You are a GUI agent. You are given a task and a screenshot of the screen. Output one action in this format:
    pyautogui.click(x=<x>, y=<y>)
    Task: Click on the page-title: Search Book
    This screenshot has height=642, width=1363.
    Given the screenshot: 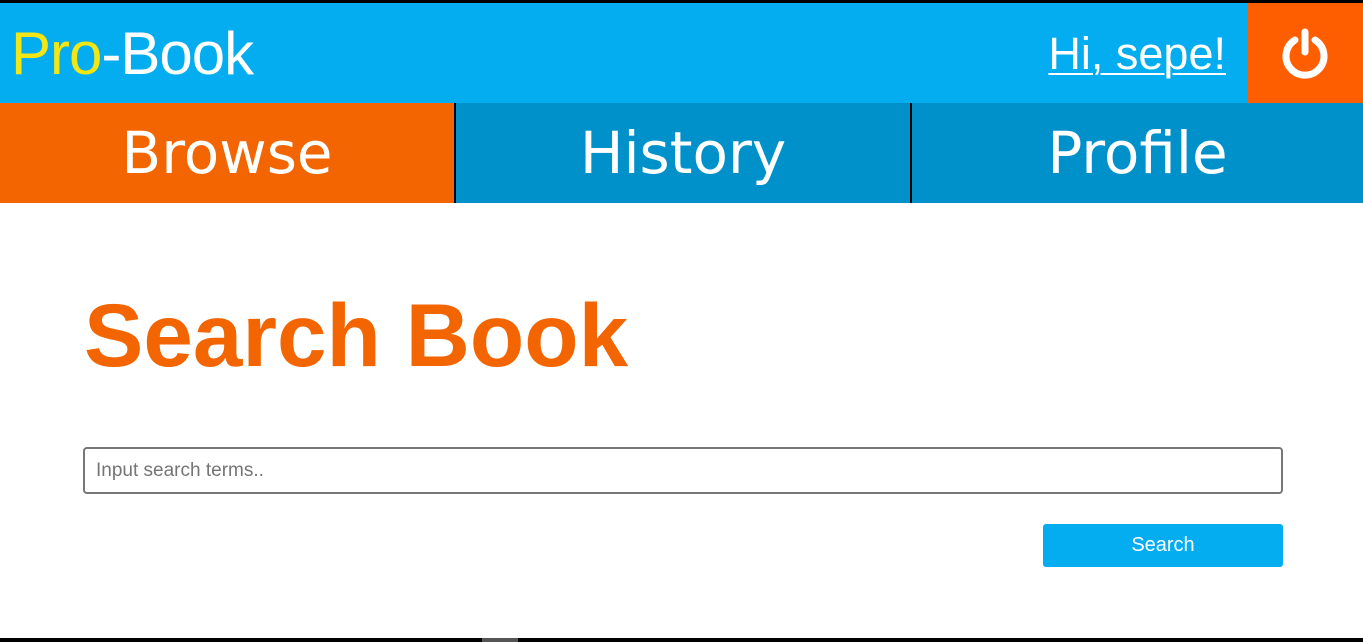 What is the action you would take?
    pyautogui.click(x=356, y=335)
    